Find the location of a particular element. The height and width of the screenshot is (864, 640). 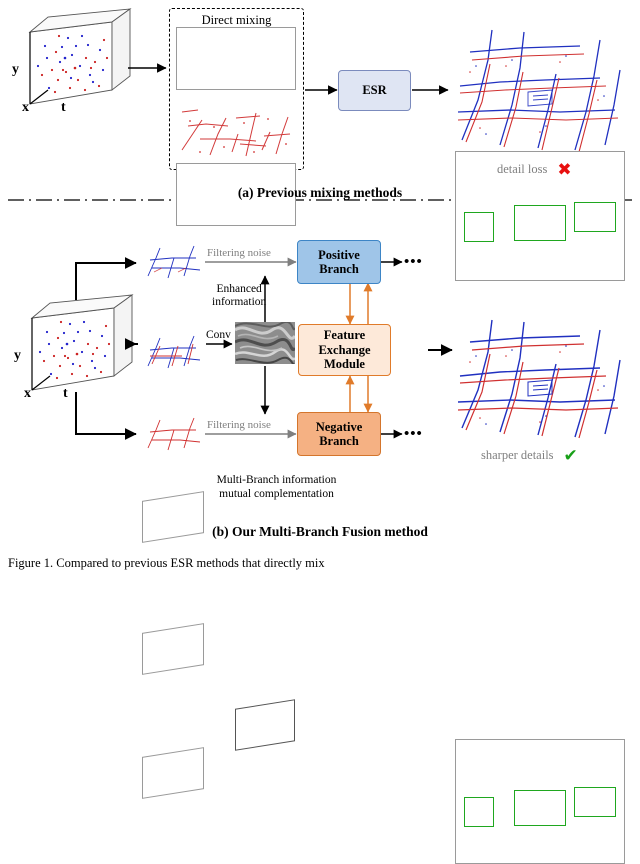

negative-branch-block: Negative Branch is located at coordinates (339, 434).